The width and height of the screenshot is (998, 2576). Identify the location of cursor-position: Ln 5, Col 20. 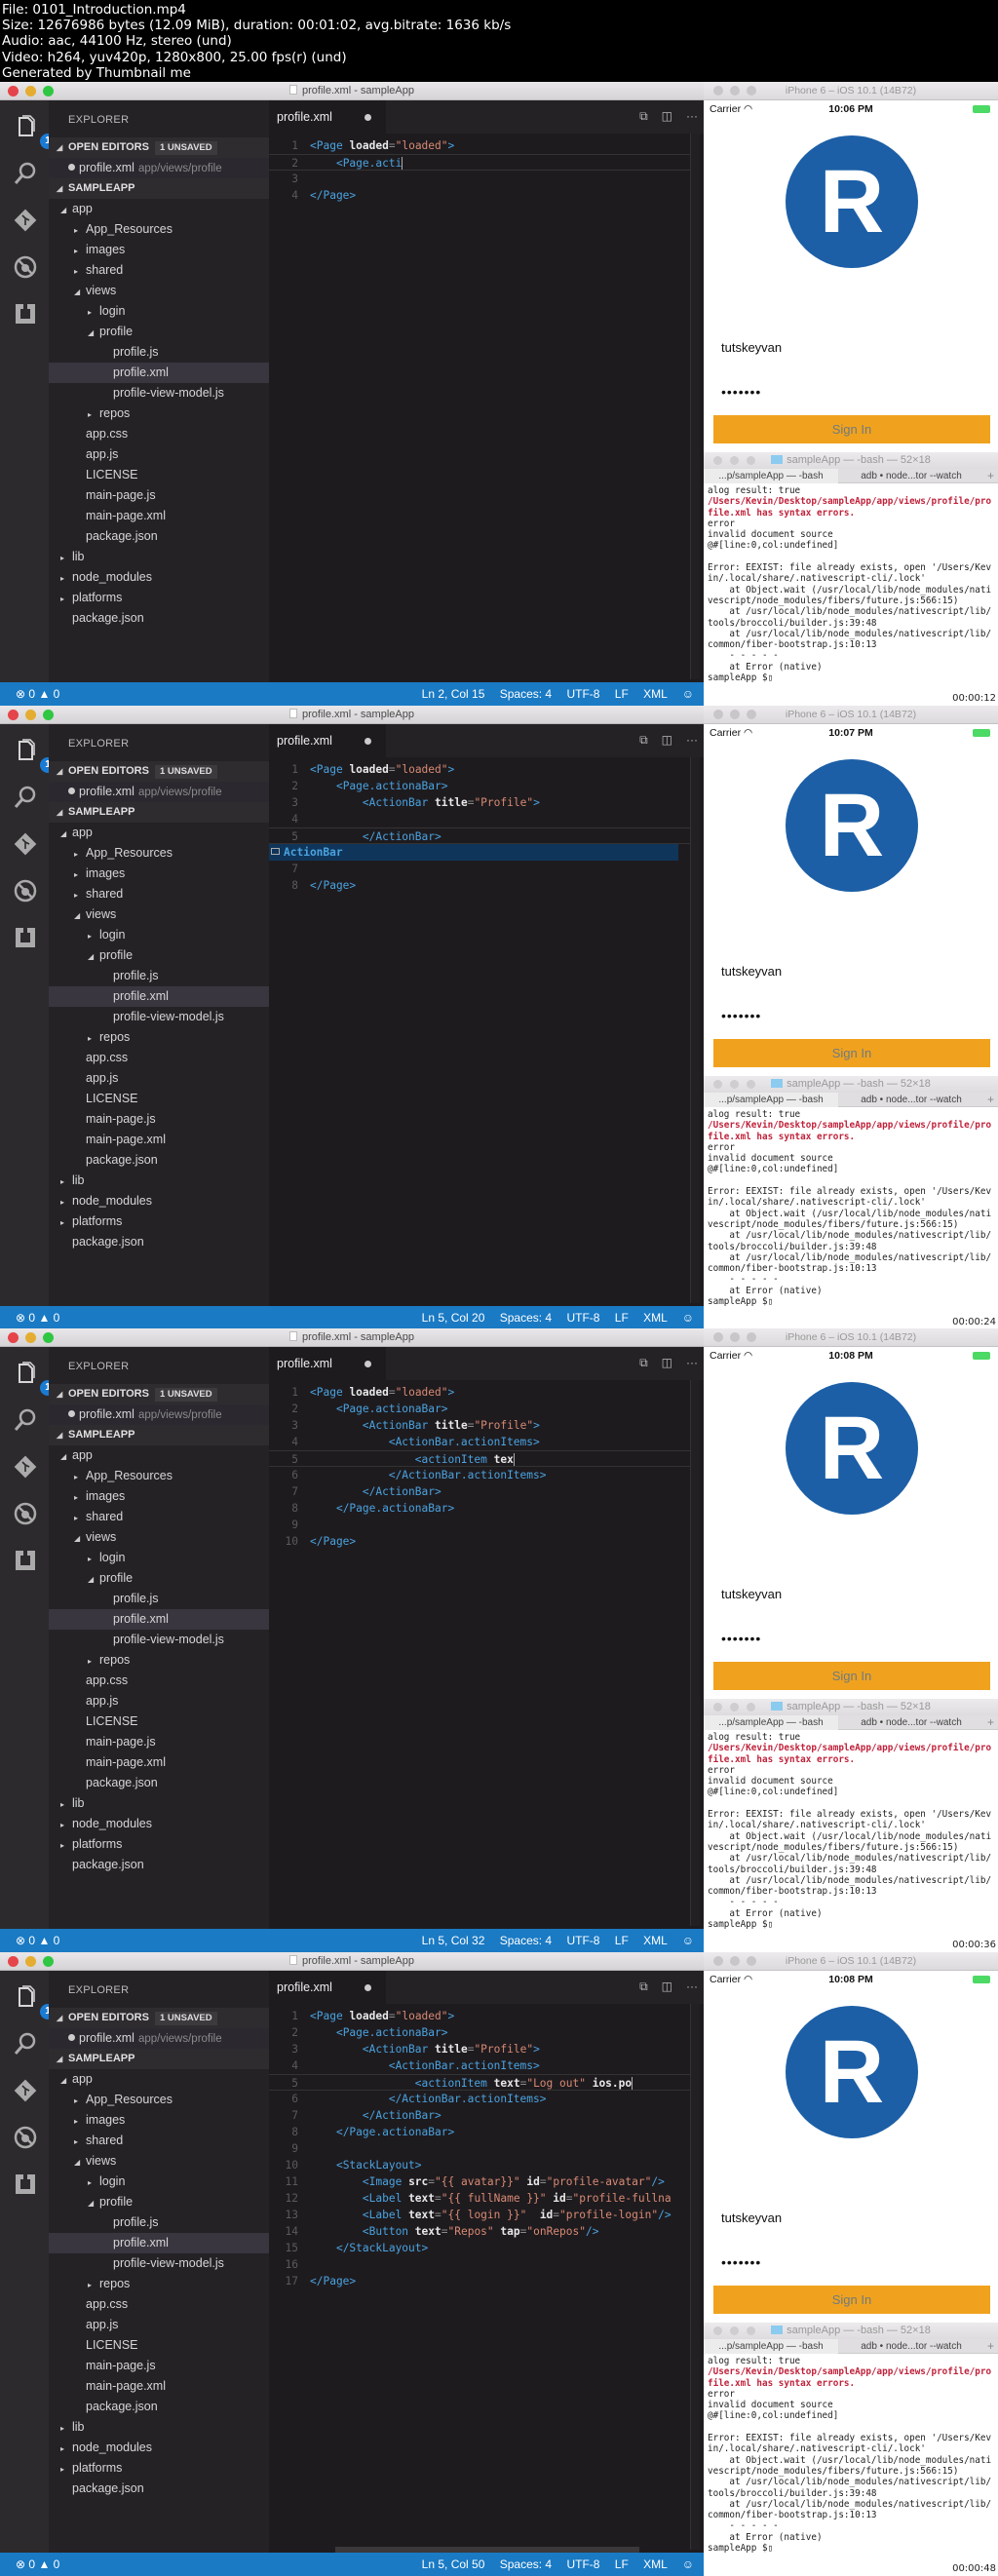
(453, 1318).